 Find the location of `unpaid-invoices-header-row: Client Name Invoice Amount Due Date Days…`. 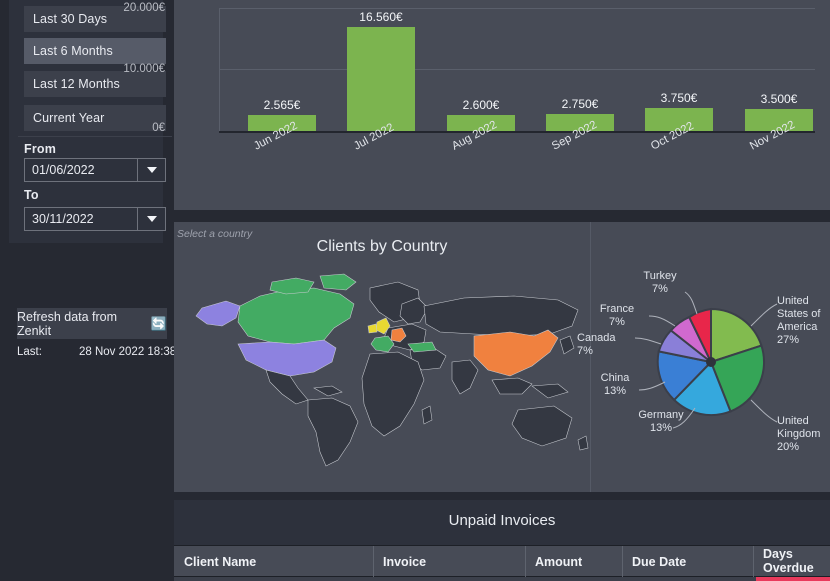

unpaid-invoices-header-row: Client Name Invoice Amount Due Date Days… is located at coordinates (502, 561).